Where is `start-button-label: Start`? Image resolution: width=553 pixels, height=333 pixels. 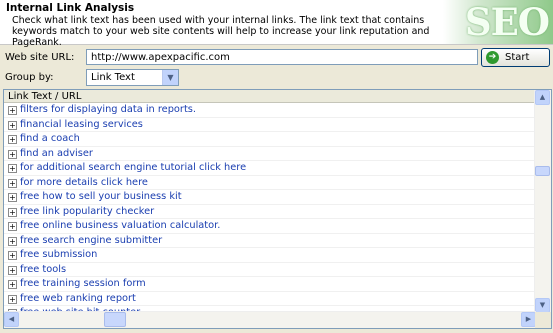 start-button-label: Start is located at coordinates (517, 57).